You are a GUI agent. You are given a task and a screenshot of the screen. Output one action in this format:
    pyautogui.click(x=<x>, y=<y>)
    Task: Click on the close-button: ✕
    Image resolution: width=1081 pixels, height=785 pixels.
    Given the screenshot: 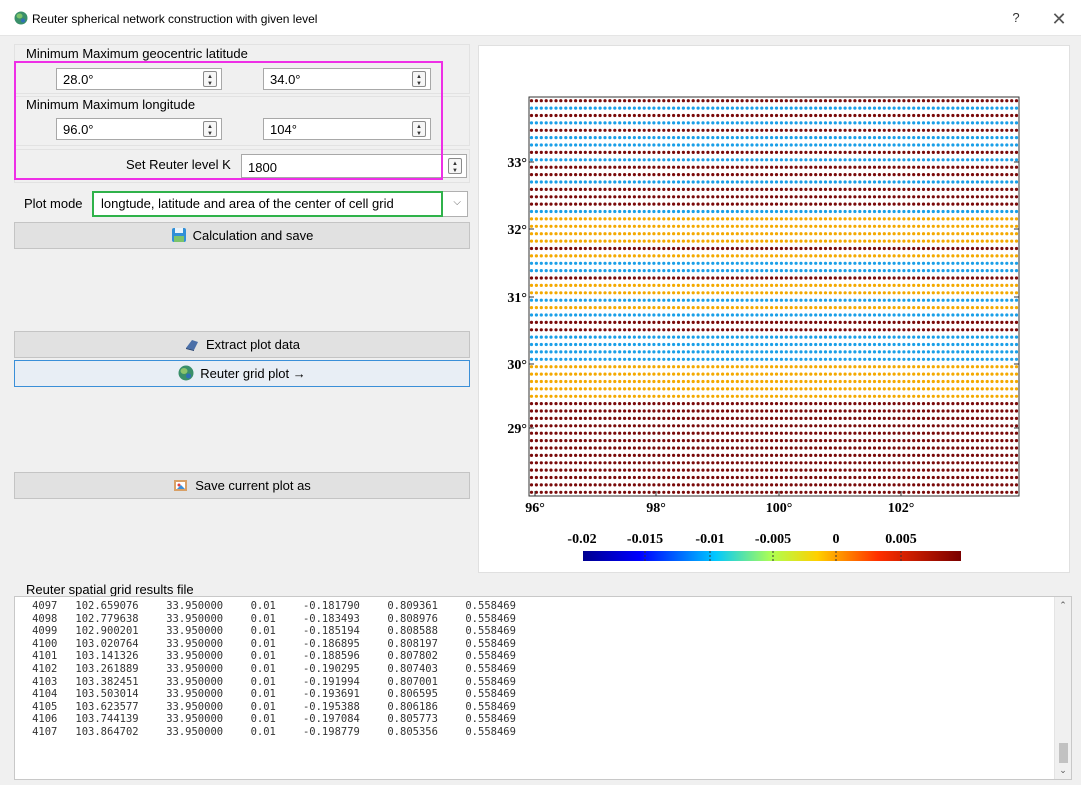 What is the action you would take?
    pyautogui.click(x=1059, y=19)
    